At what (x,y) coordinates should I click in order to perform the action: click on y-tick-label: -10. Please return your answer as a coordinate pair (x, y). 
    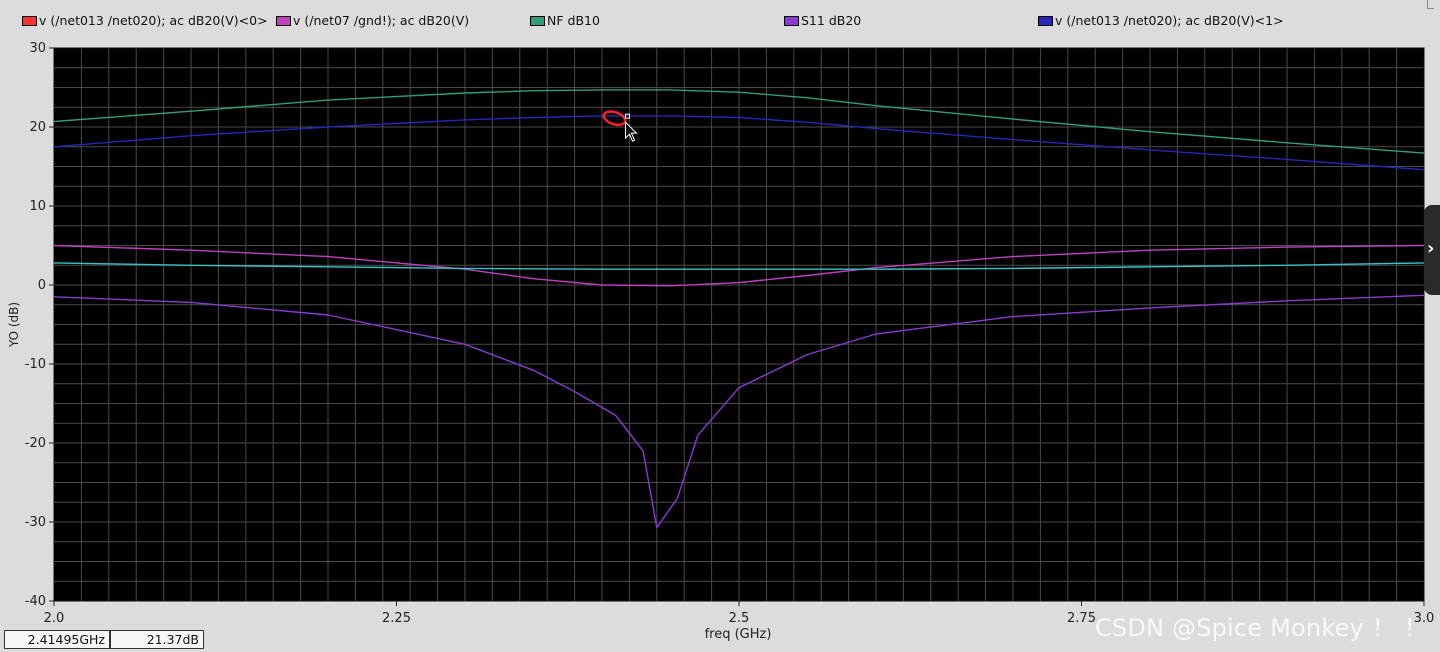
    Looking at the image, I should click on (35, 364).